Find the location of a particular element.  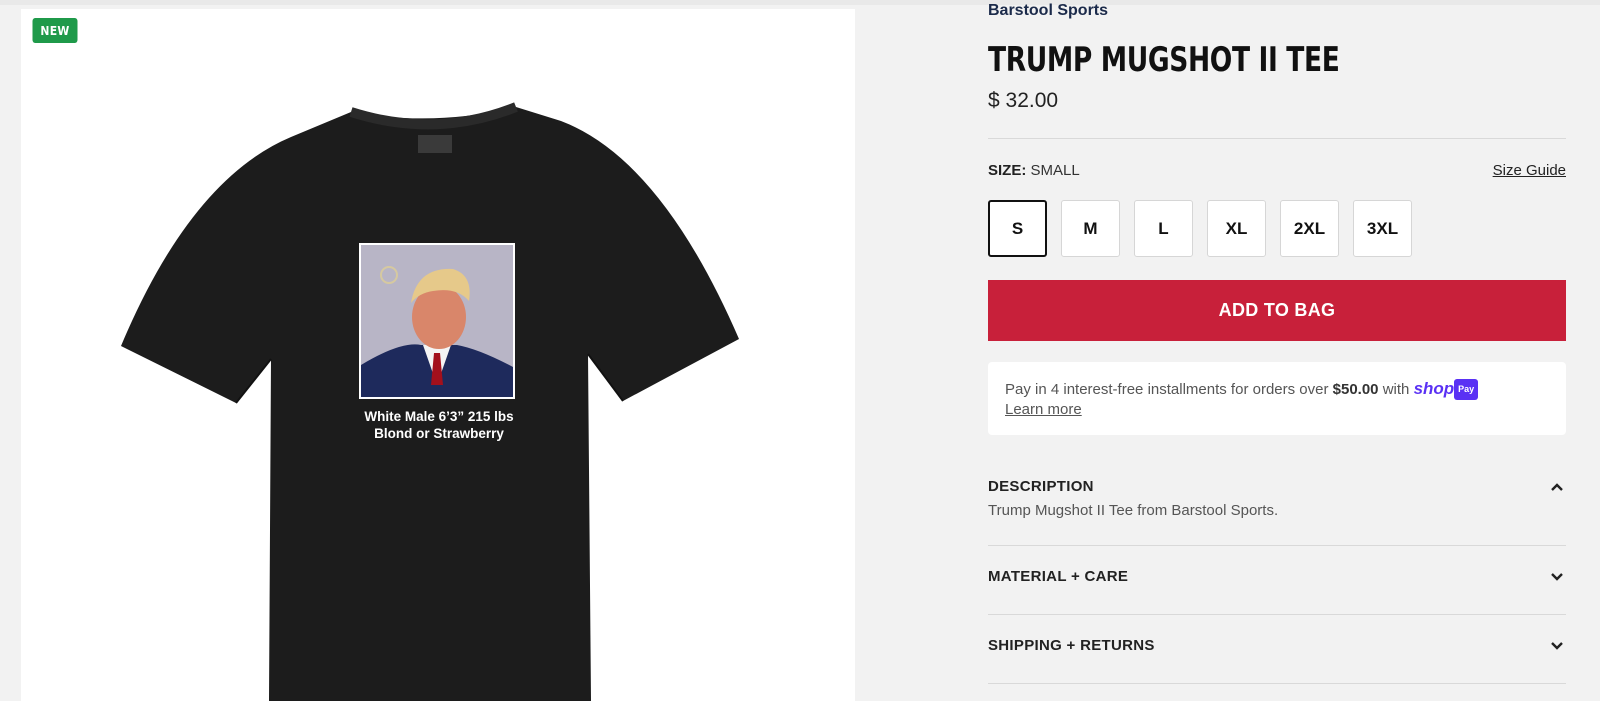

accordion-material-title: MATERIAL + CARE is located at coordinates (1058, 576).